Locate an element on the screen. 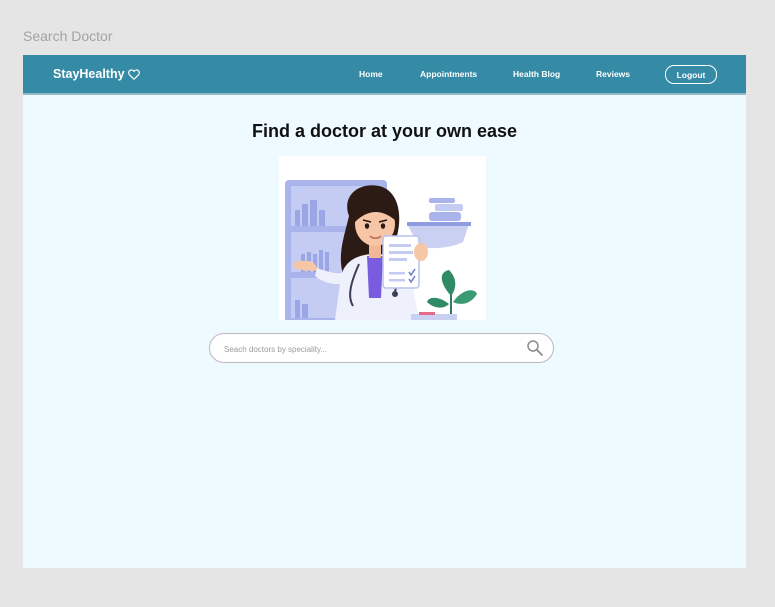  logout-button: Logout is located at coordinates (691, 74).